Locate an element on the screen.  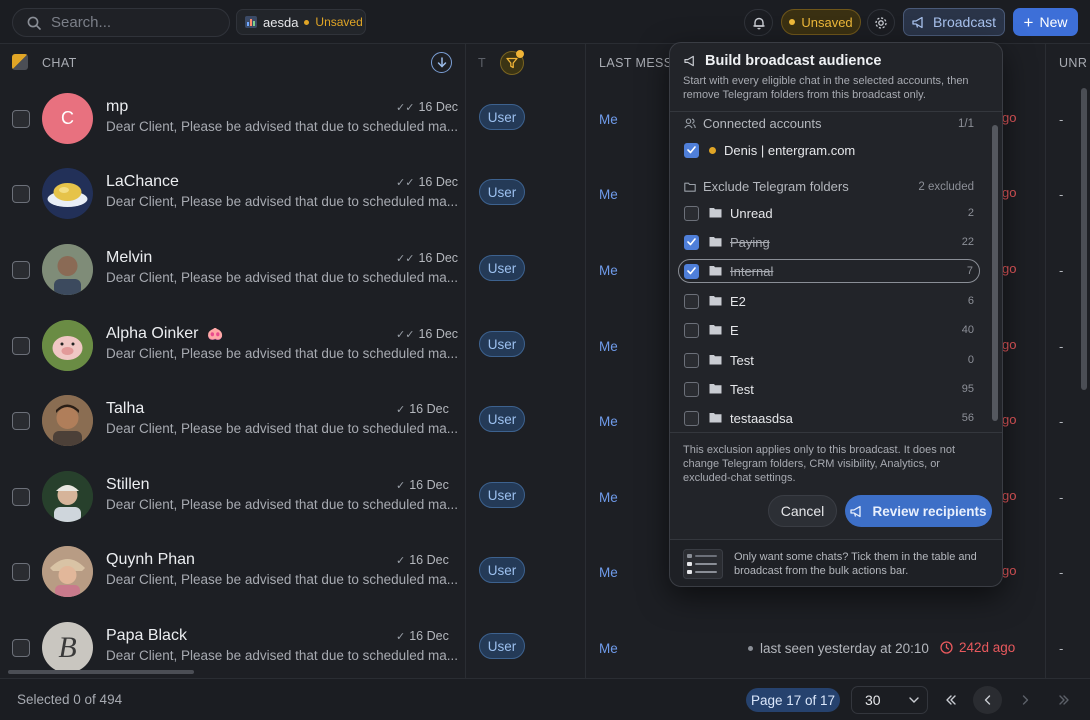
sort-button is located at coordinates (441, 62).